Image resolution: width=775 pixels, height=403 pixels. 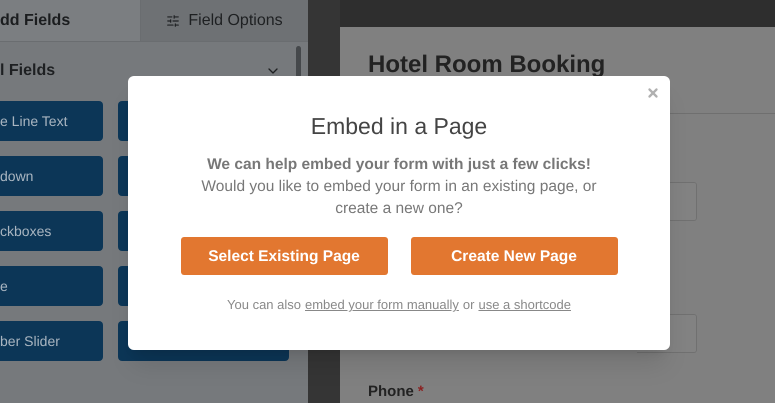 I want to click on modal-lead: We can help embed your form with just a few clicks!, so click(x=399, y=165).